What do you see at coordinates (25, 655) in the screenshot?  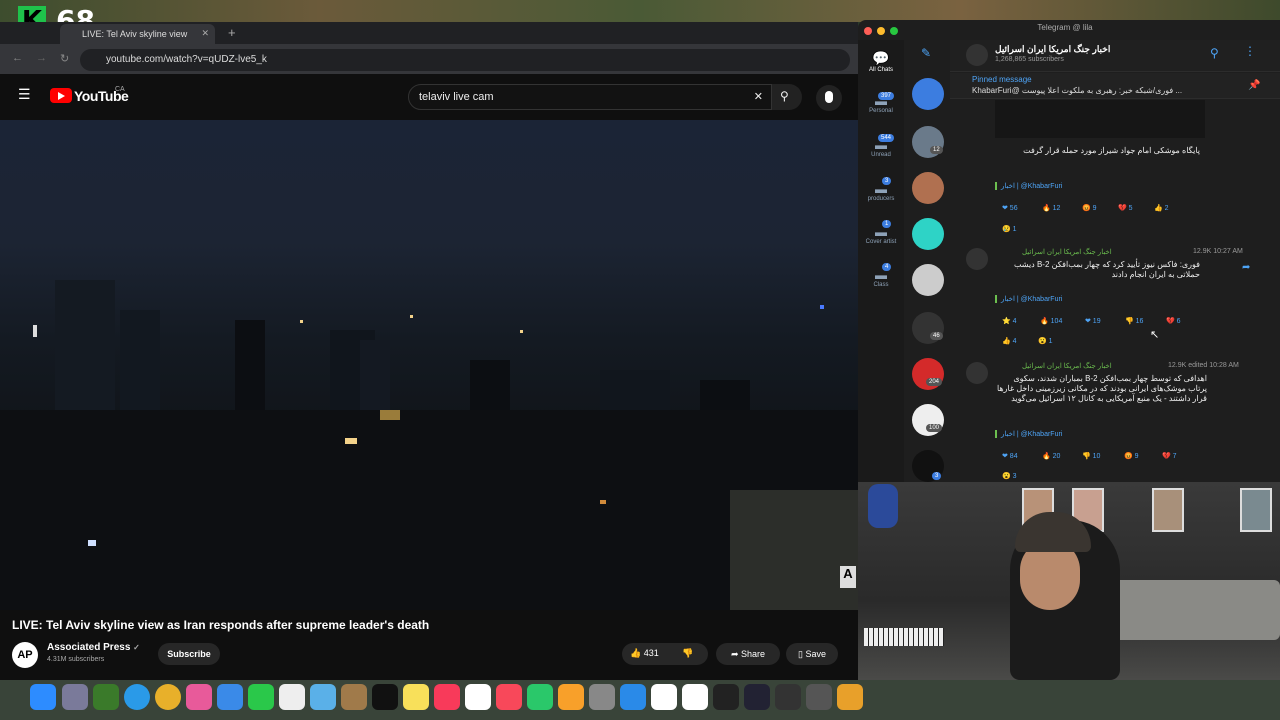 I see `channel-avatar: AP` at bounding box center [25, 655].